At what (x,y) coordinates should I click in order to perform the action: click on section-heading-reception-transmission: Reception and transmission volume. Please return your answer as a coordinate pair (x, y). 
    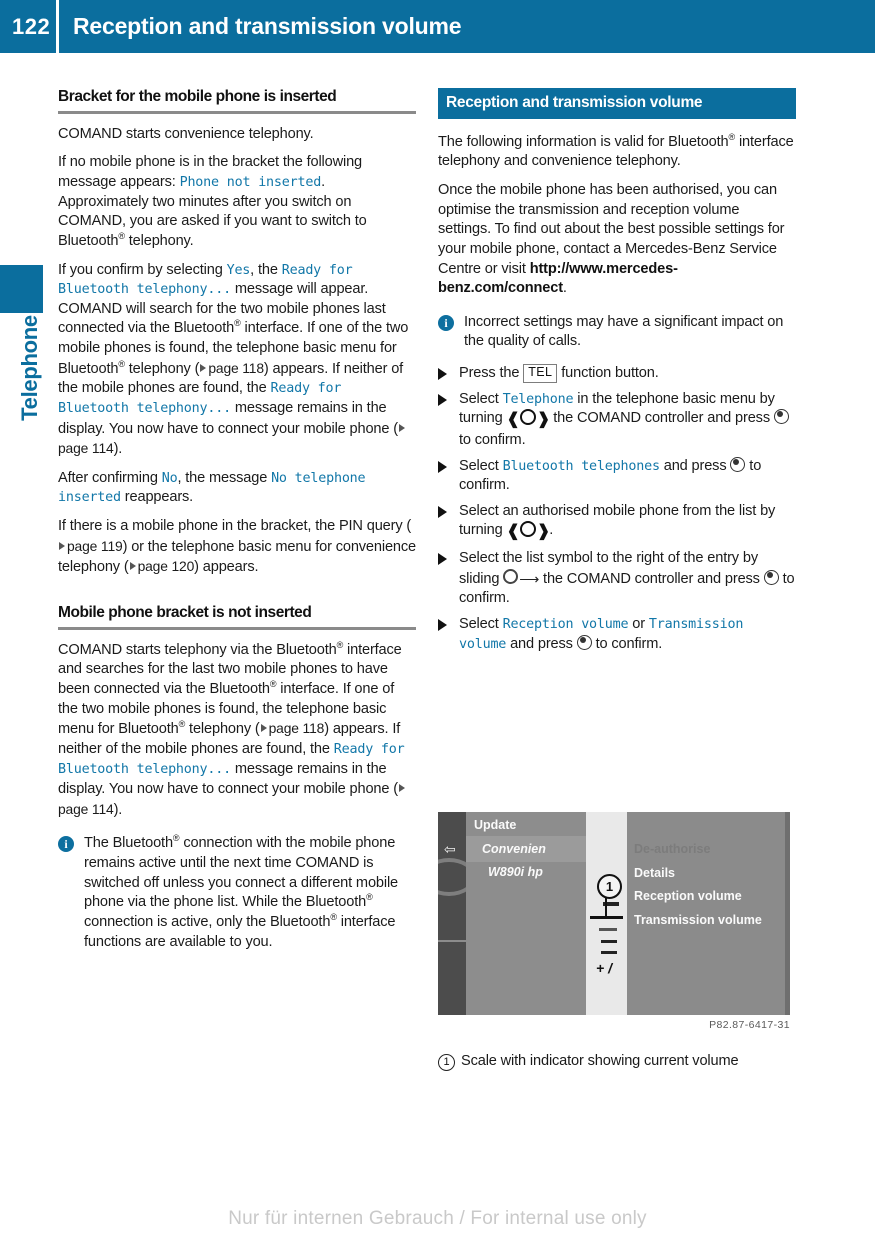
    Looking at the image, I should click on (617, 103).